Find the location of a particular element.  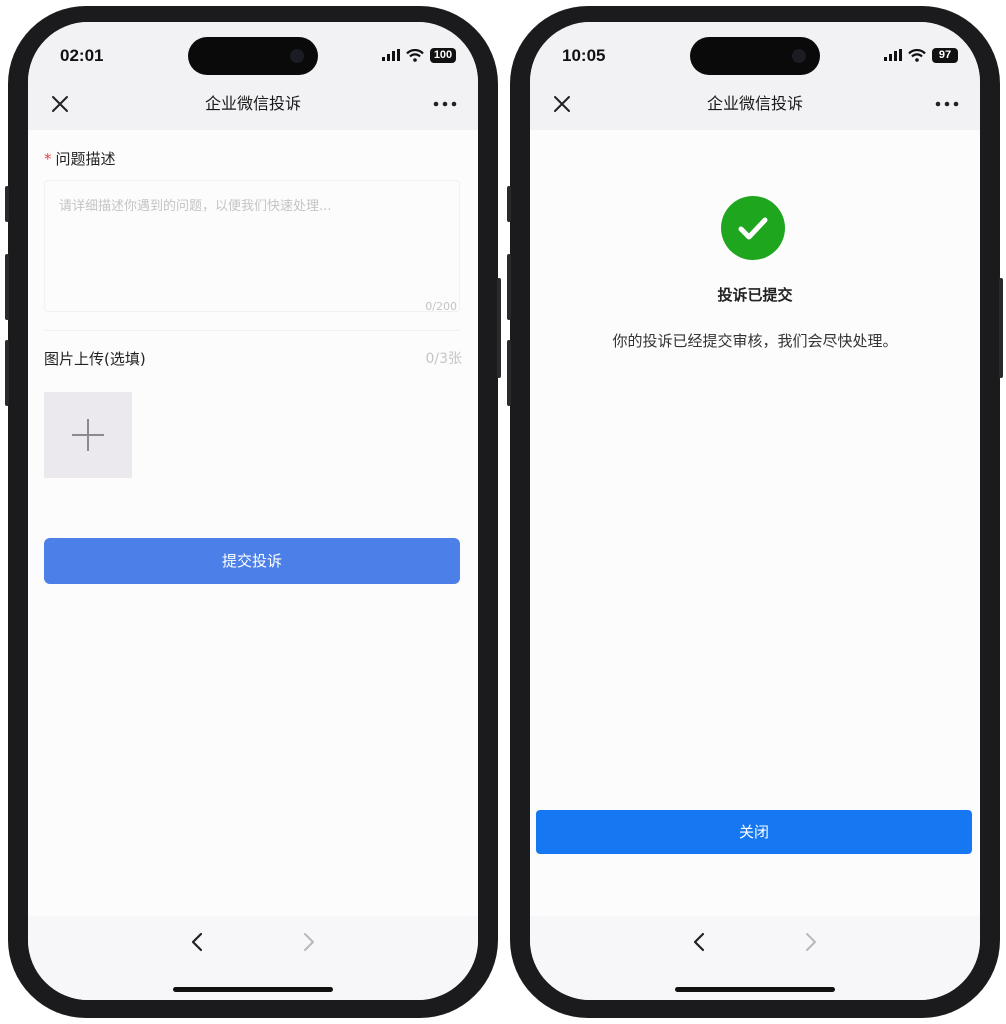

status-icons: 97 is located at coordinates (921, 55).